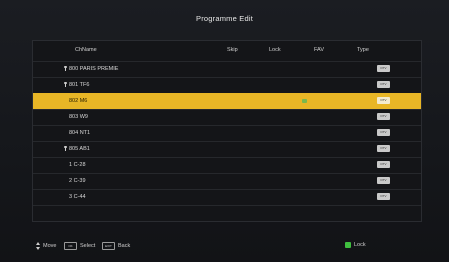 This screenshot has width=449, height=262. What do you see at coordinates (124, 246) in the screenshot?
I see `help-back-label: Back` at bounding box center [124, 246].